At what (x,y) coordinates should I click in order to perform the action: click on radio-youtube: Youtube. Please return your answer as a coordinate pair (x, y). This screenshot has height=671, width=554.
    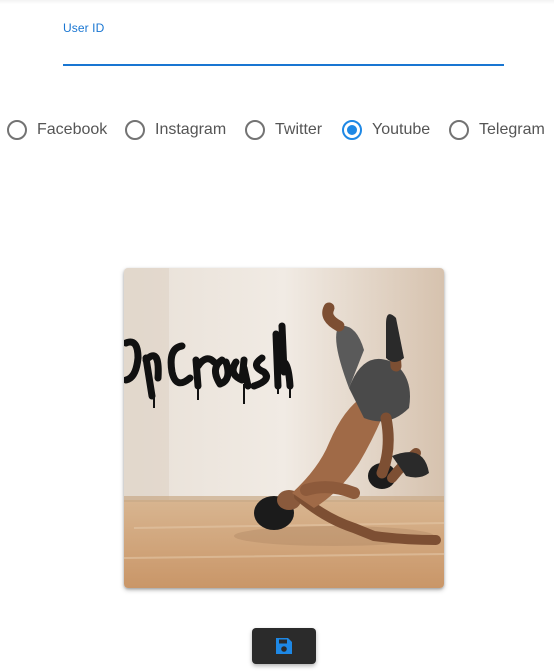
    Looking at the image, I should click on (386, 130).